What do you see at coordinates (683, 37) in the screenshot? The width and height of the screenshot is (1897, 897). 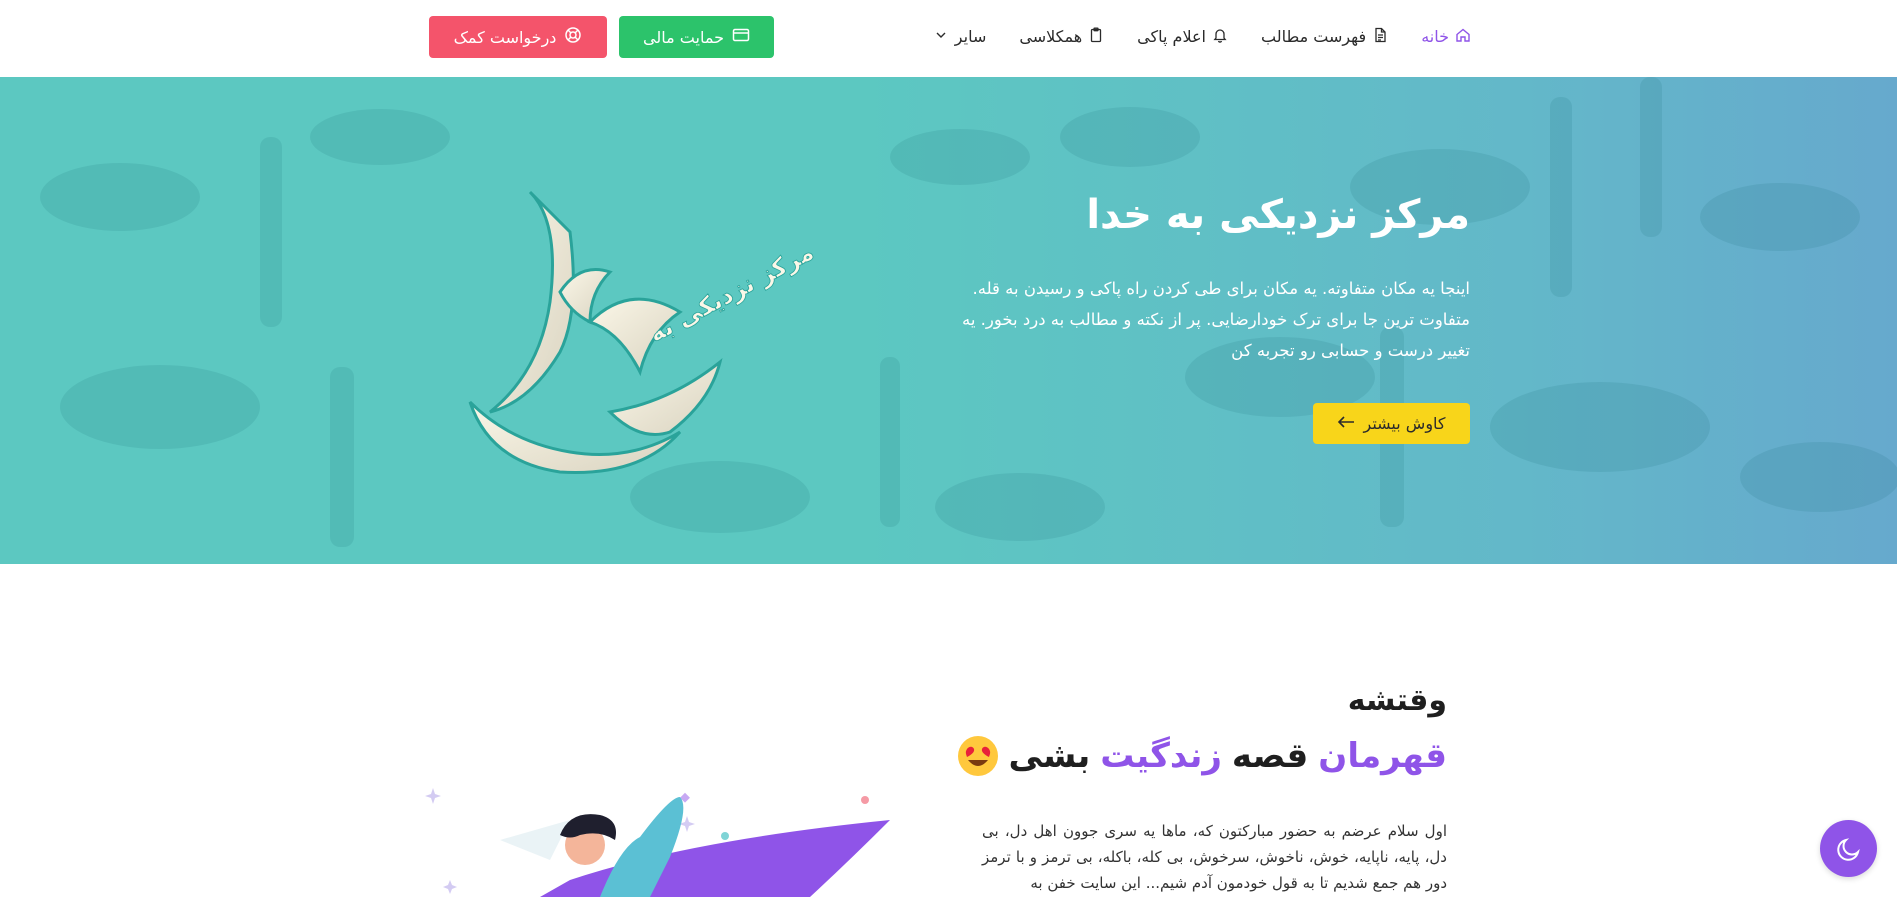 I see `donate-label: حمایت مالی` at bounding box center [683, 37].